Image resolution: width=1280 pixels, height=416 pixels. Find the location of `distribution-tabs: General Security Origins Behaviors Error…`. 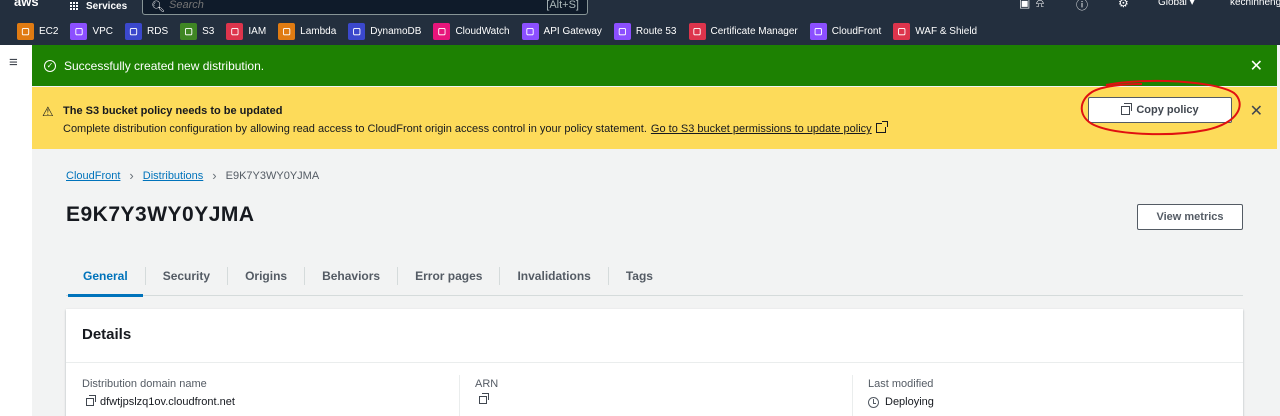

distribution-tabs: General Security Origins Behaviors Error… is located at coordinates (654, 276).